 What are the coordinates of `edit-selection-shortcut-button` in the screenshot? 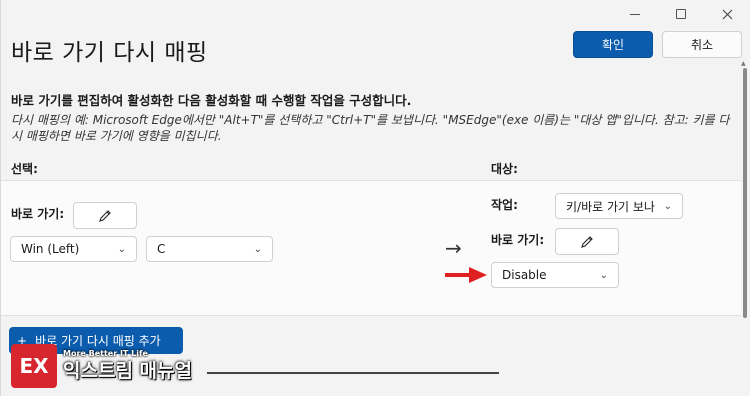 It's located at (105, 215).